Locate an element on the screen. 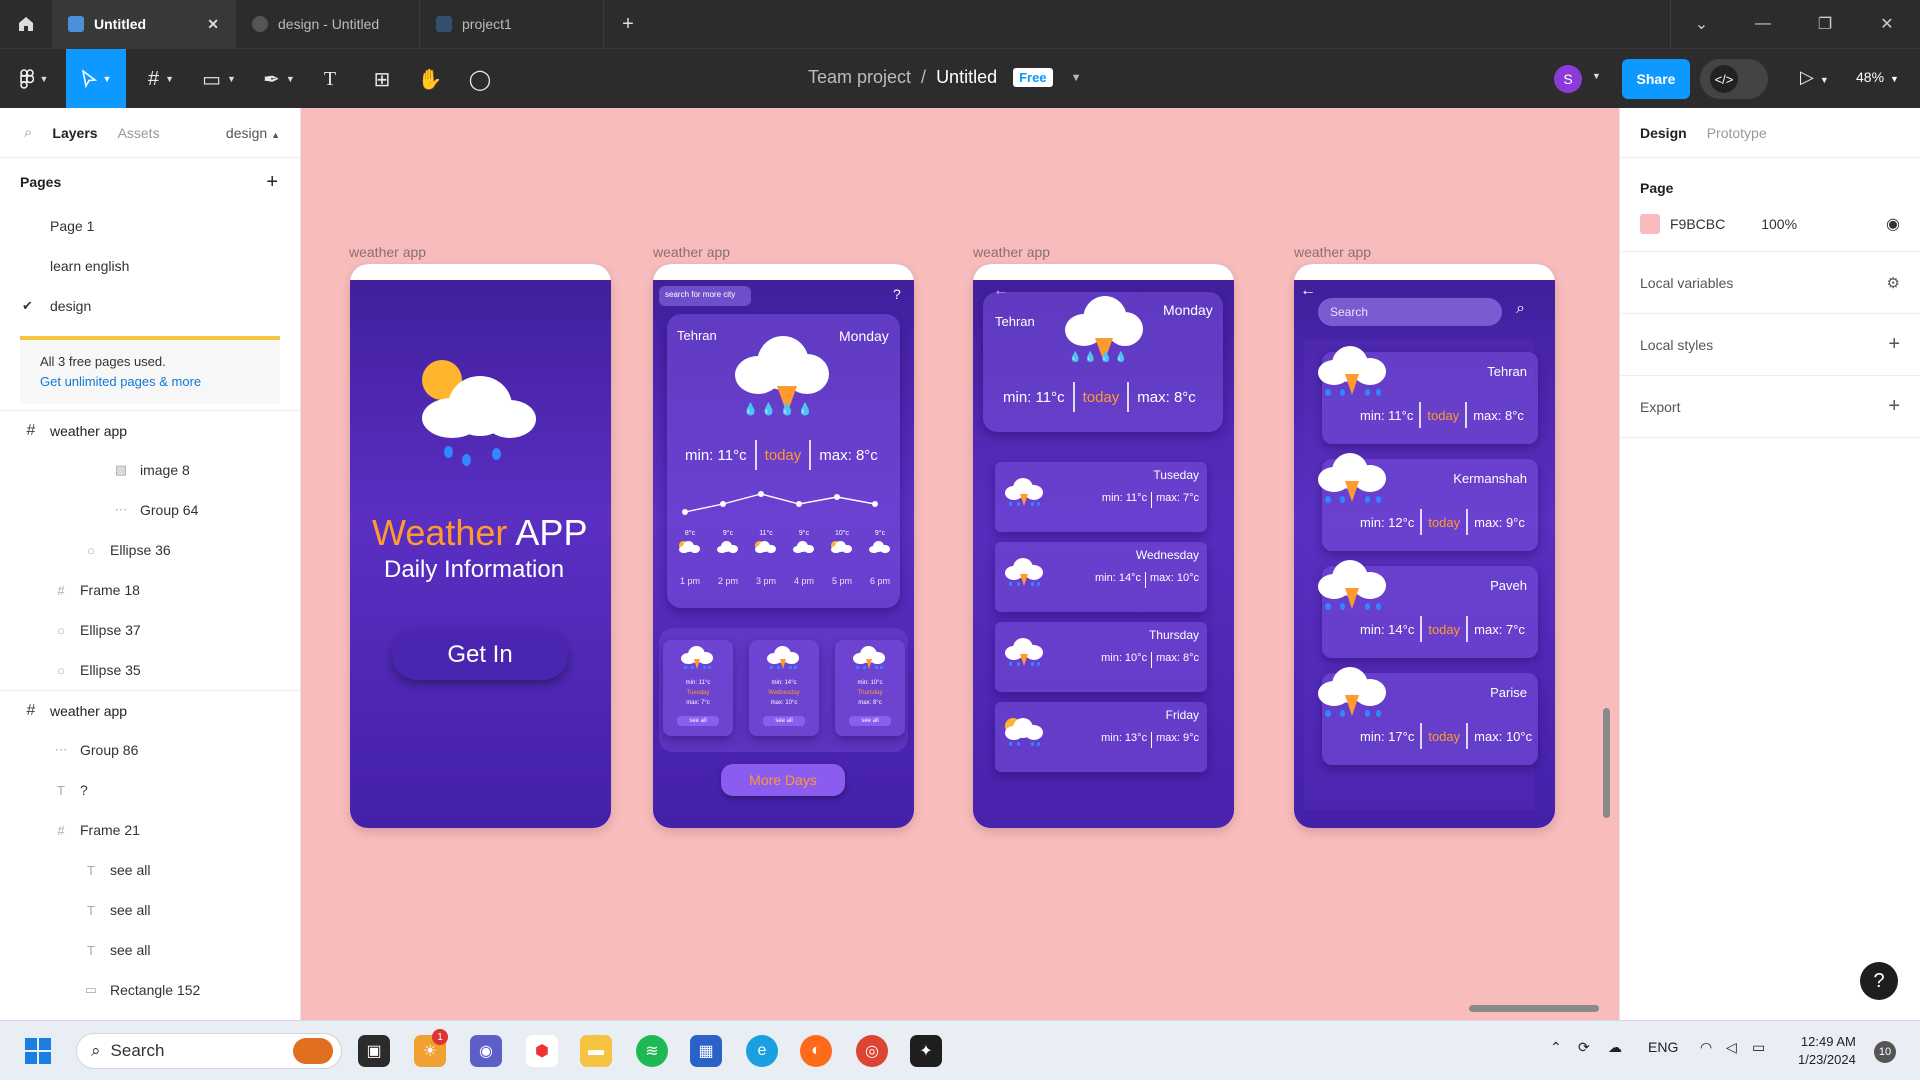 The height and width of the screenshot is (1080, 1920). help-icon: ? is located at coordinates (897, 294).